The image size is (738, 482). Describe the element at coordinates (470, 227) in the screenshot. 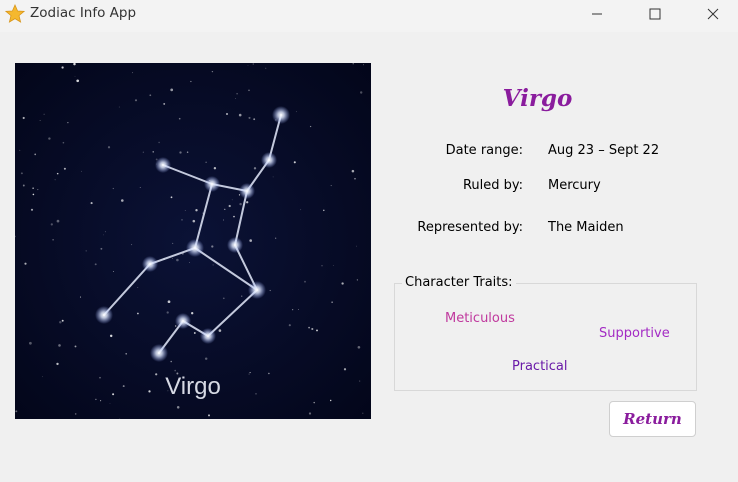

I see `represented-by-label: Represented by:` at that location.